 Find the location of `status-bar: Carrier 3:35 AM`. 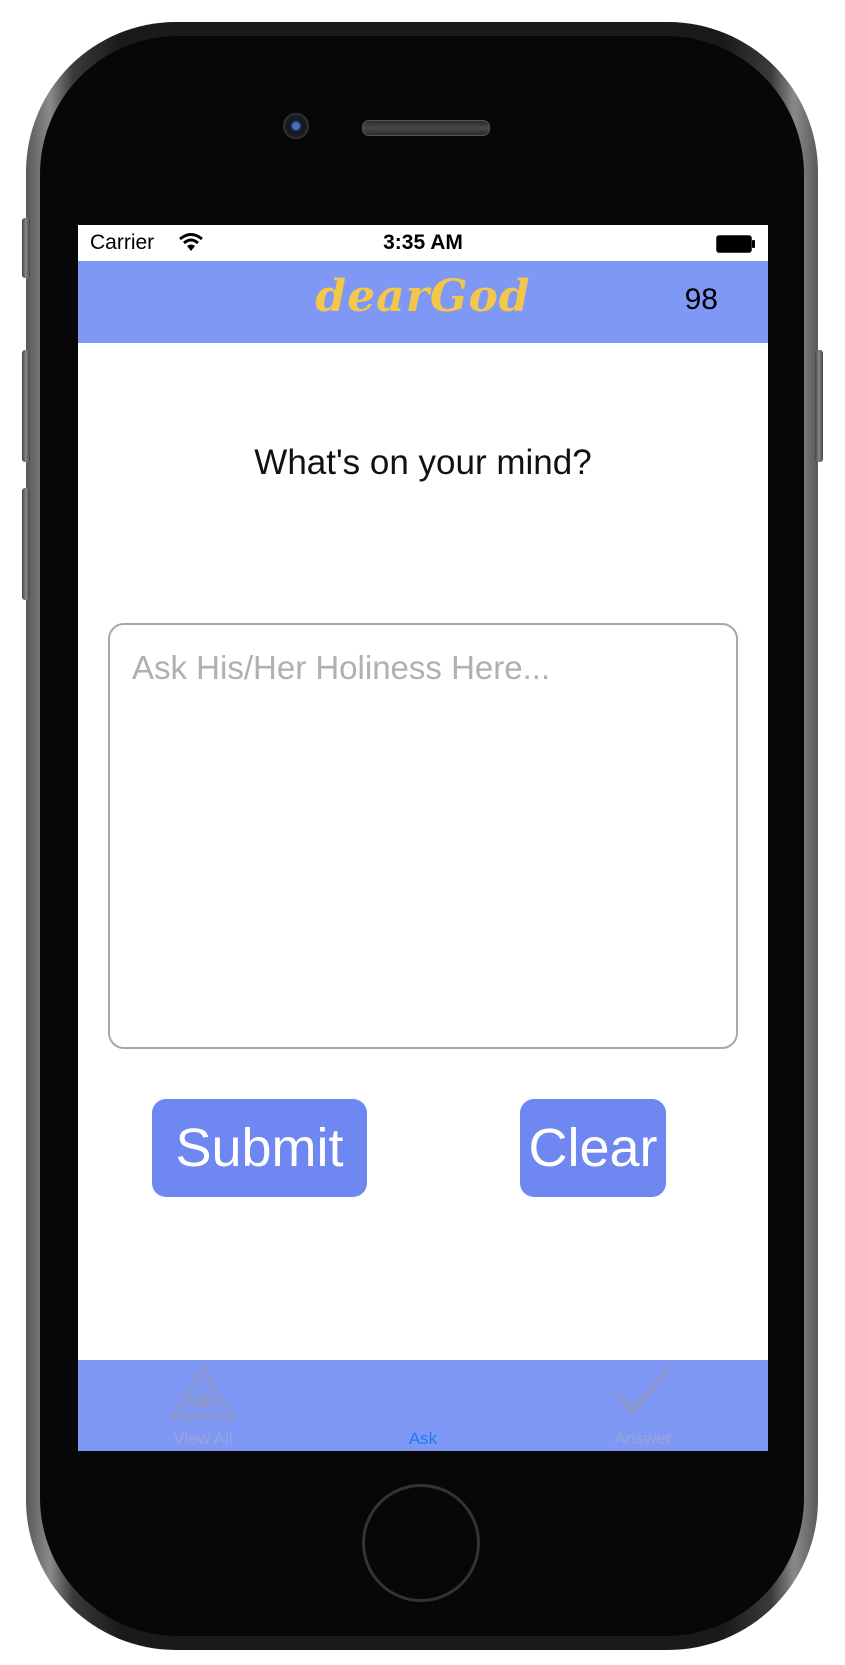

status-bar: Carrier 3:35 AM is located at coordinates (423, 243).